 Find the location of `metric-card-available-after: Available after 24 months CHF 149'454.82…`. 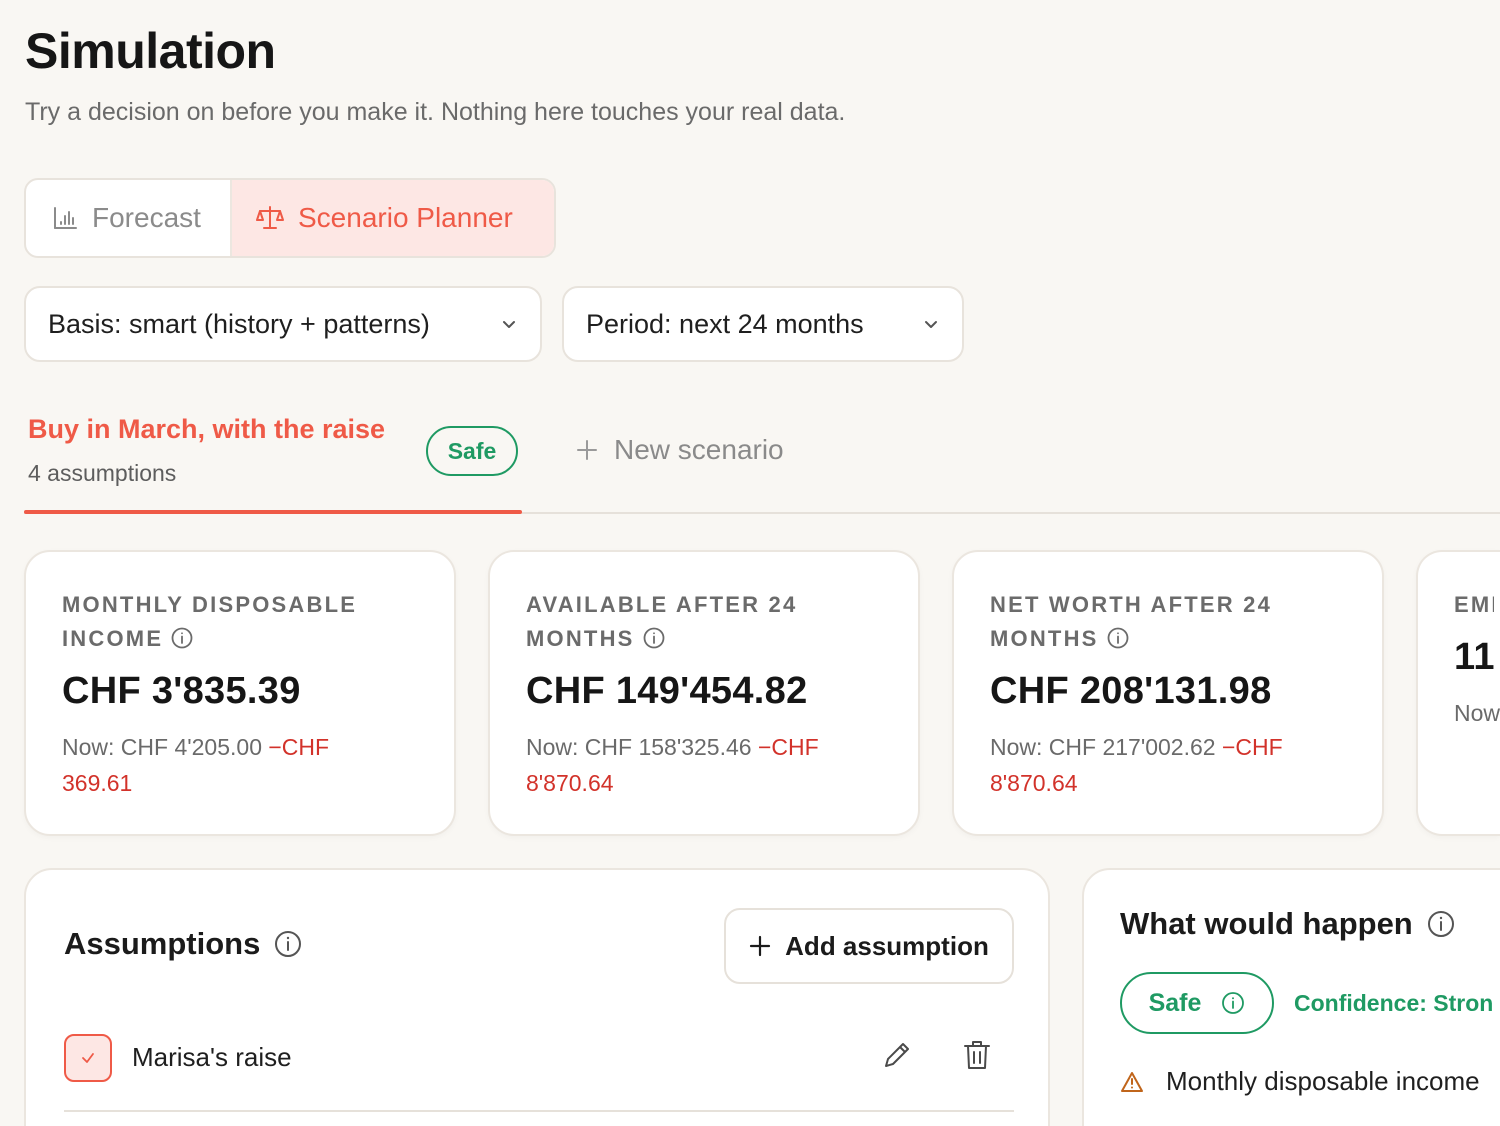

metric-card-available-after: Available after 24 months CHF 149'454.82… is located at coordinates (704, 693).